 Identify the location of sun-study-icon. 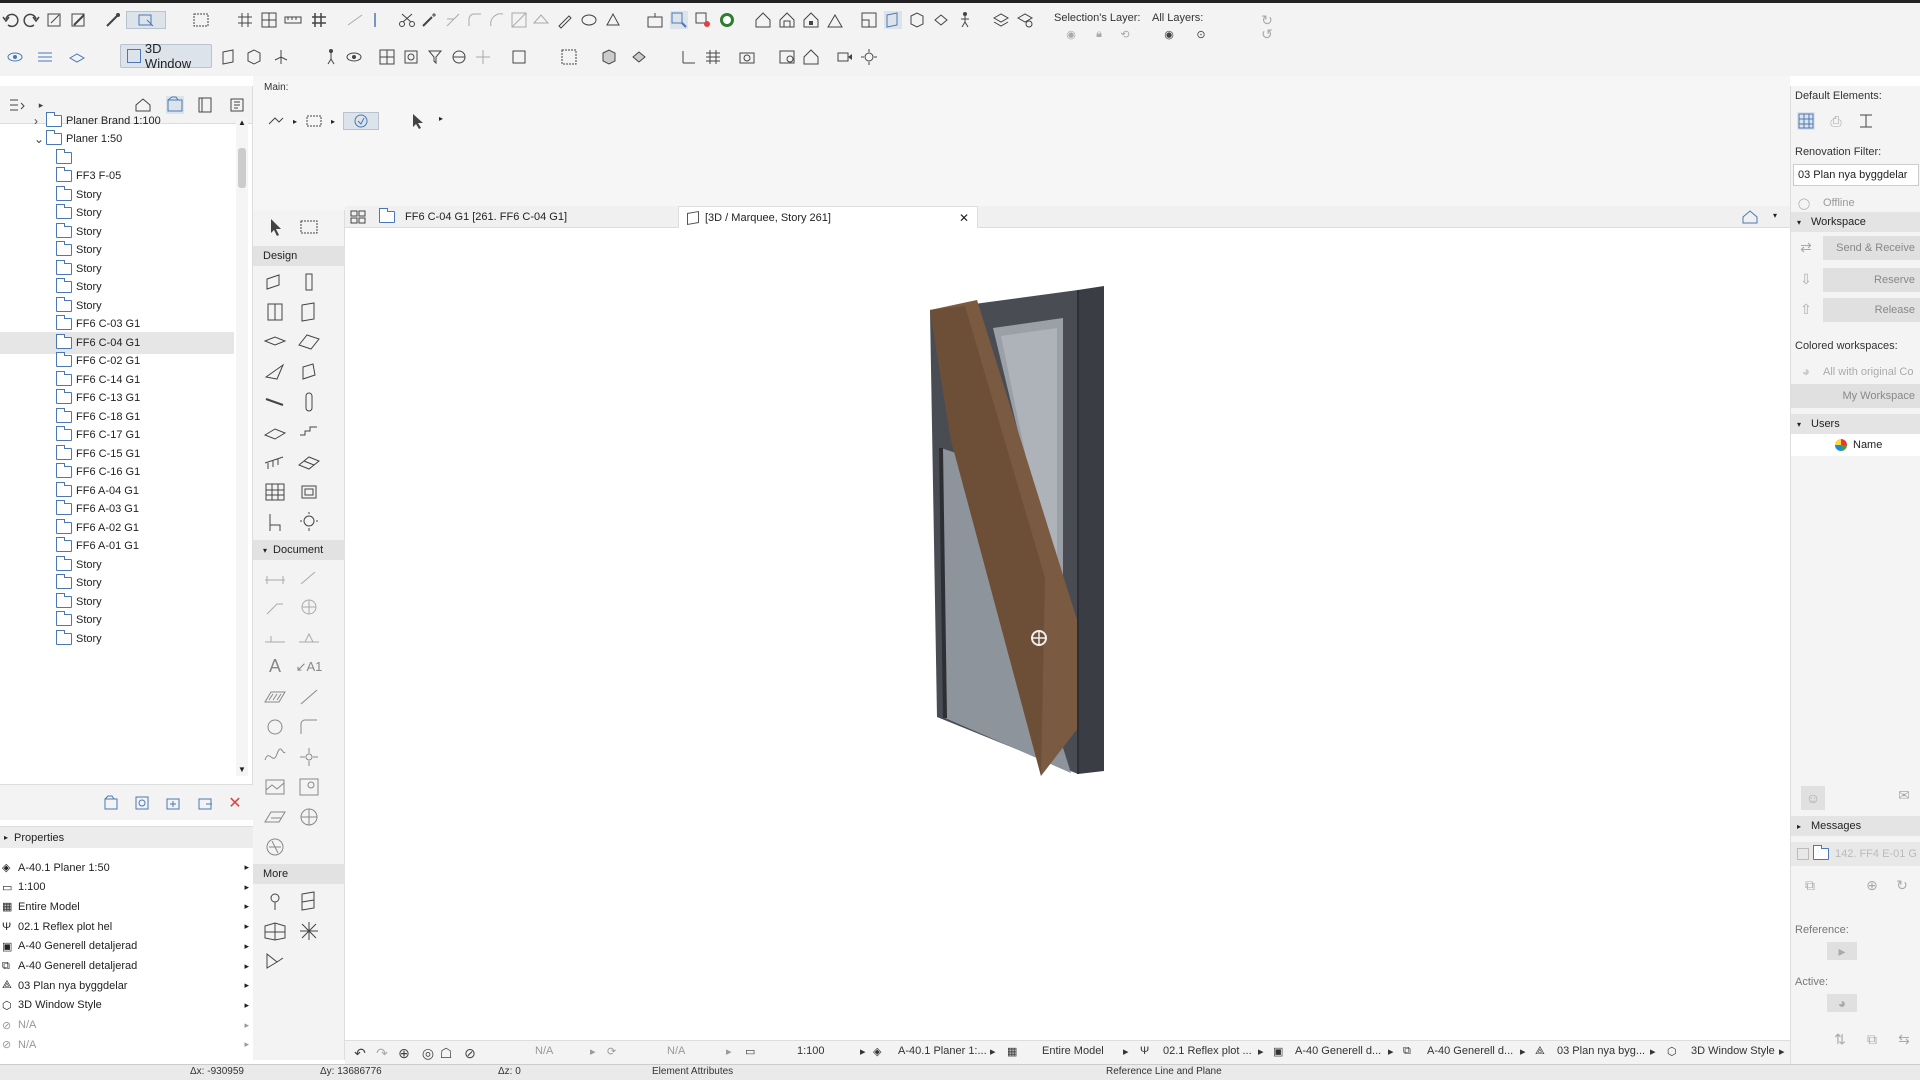
(869, 57).